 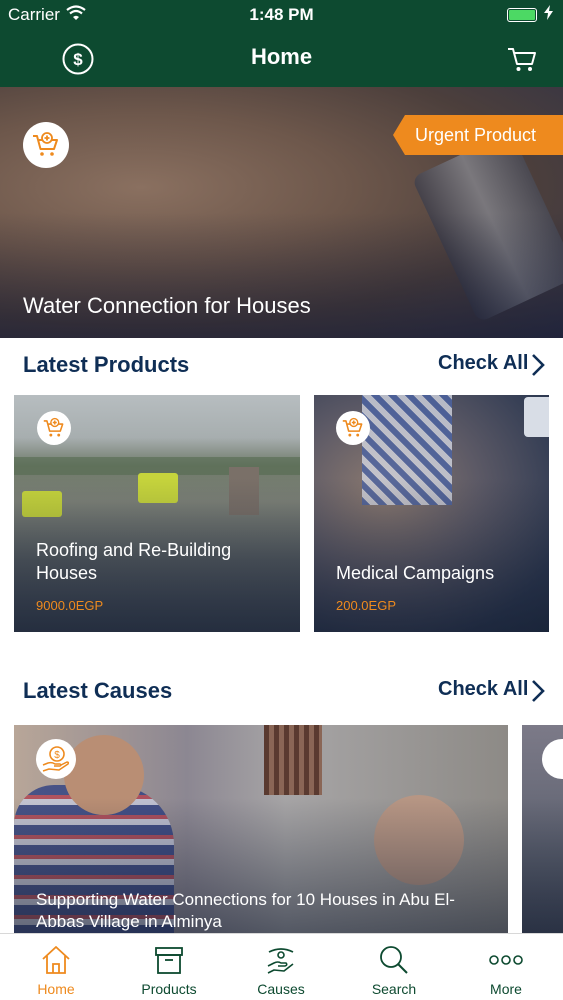 I want to click on product-price: 9000.0EGP, so click(x=70, y=605).